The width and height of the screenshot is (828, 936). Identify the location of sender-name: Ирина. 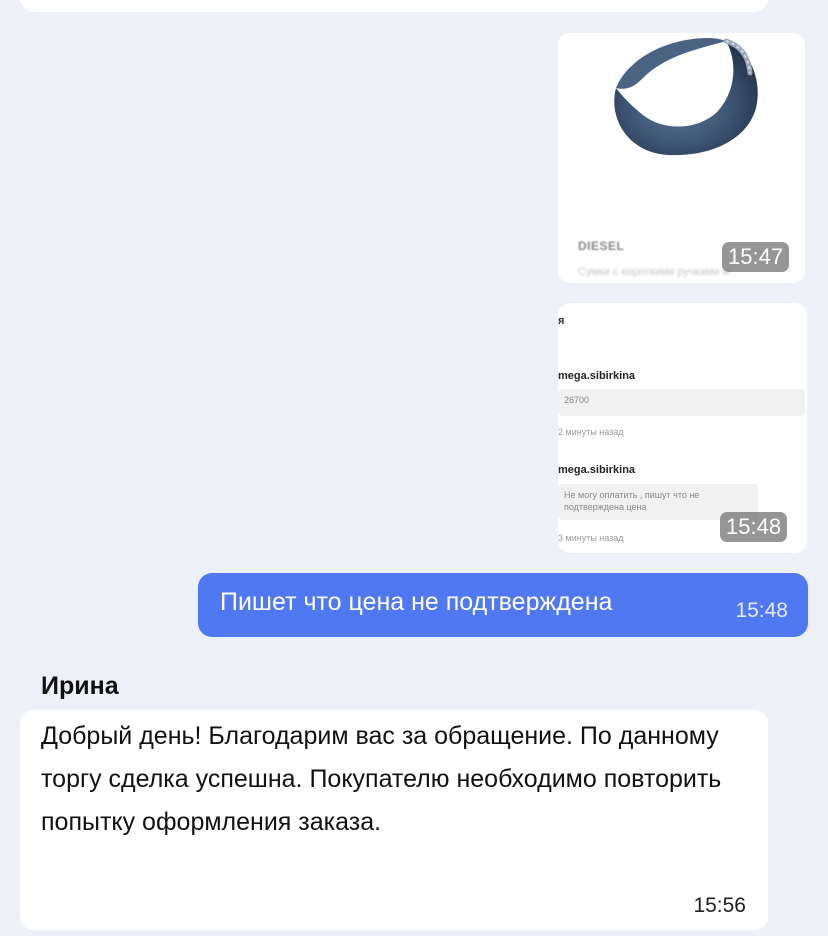
(80, 686).